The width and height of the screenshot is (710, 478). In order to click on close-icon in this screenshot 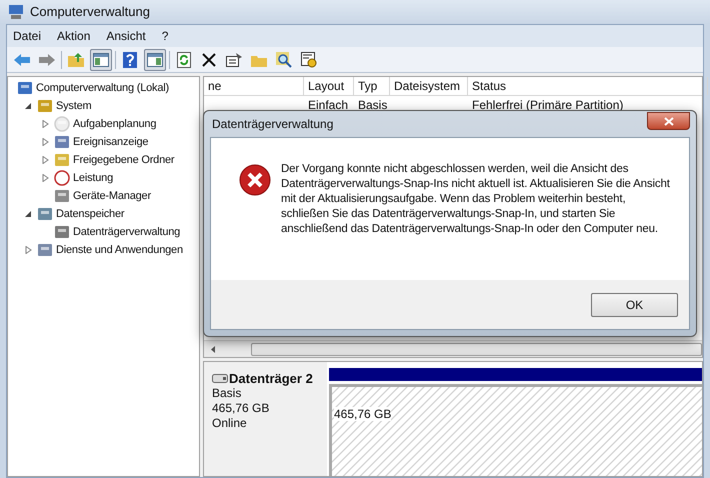, I will do `click(669, 121)`.